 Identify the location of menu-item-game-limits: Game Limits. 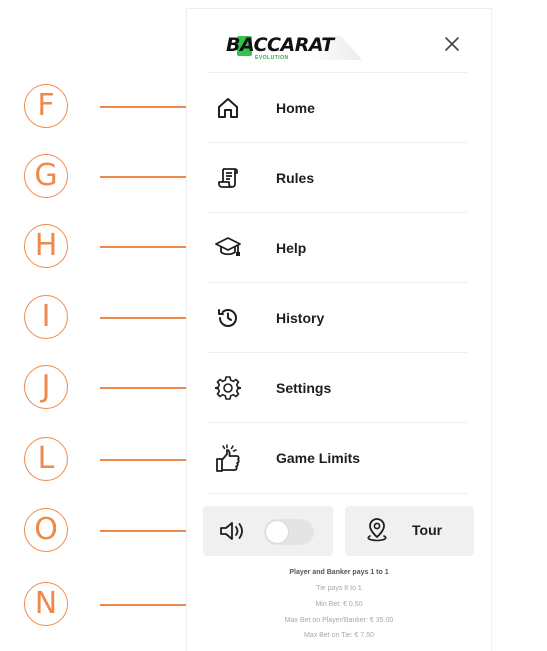
(338, 458).